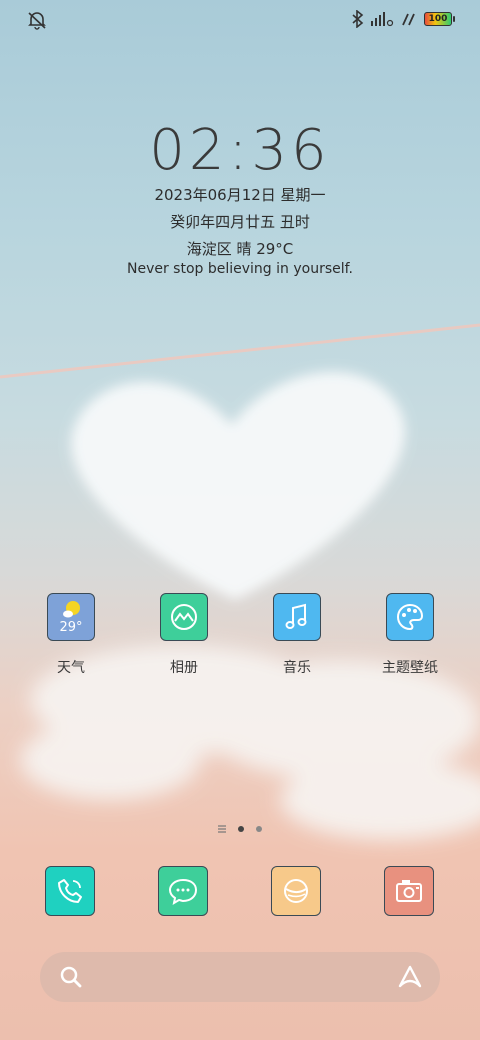 This screenshot has height=1040, width=480. I want to click on voice-assistant-icon, so click(410, 977).